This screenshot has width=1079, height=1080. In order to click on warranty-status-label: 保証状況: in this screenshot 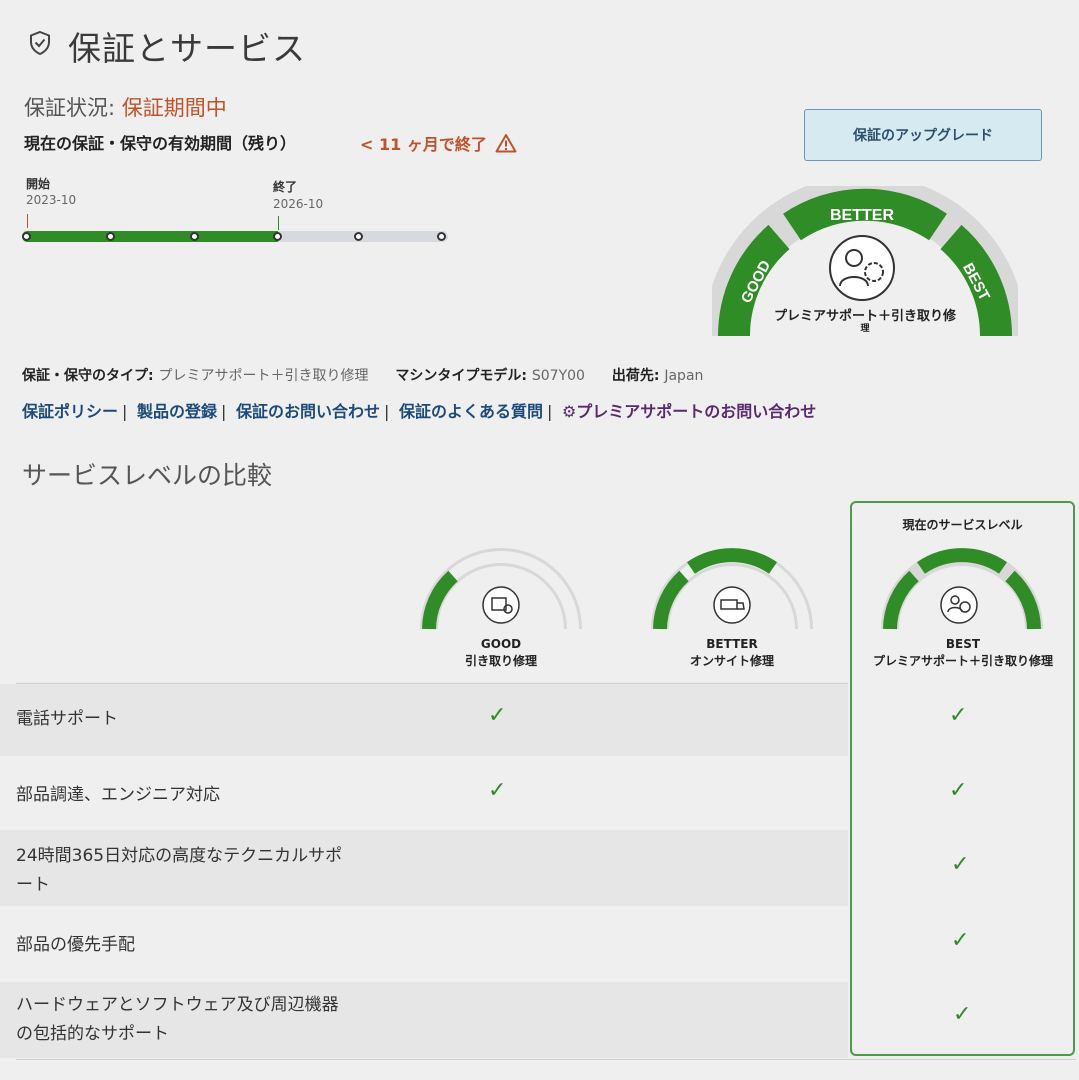, I will do `click(73, 108)`.